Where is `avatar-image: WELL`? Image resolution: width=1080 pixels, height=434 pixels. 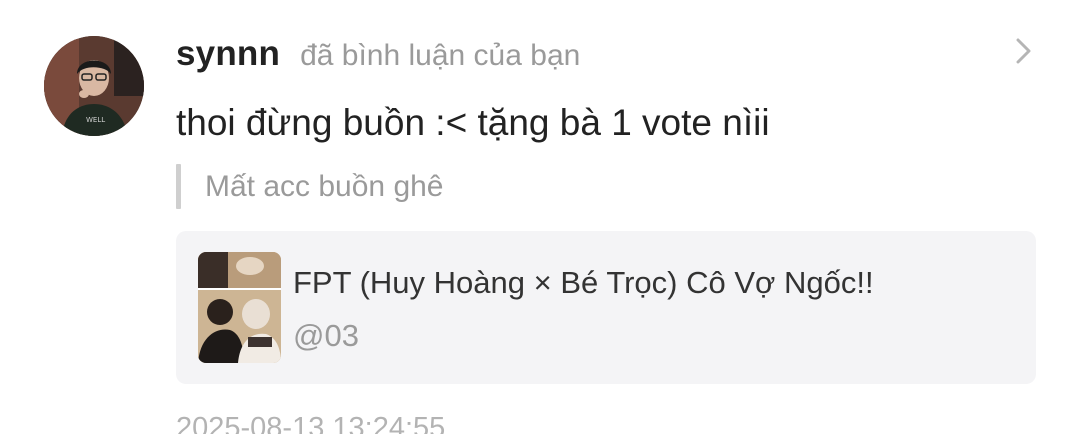
avatar-image: WELL is located at coordinates (94, 86).